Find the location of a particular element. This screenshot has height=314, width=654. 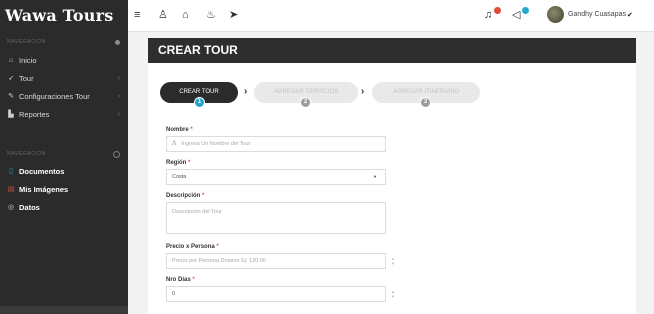

descripcion-placeholder: Descripción del Tour is located at coordinates (197, 212).